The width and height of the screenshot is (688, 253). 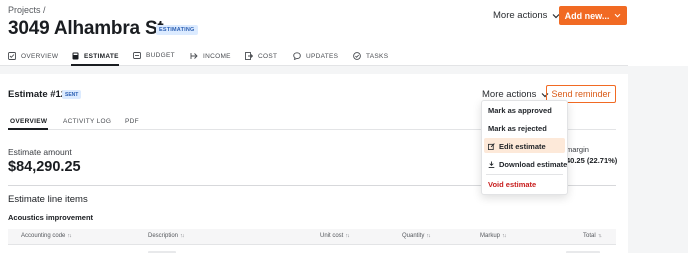 I want to click on tab-updates-label: UPDATES, so click(x=322, y=56).